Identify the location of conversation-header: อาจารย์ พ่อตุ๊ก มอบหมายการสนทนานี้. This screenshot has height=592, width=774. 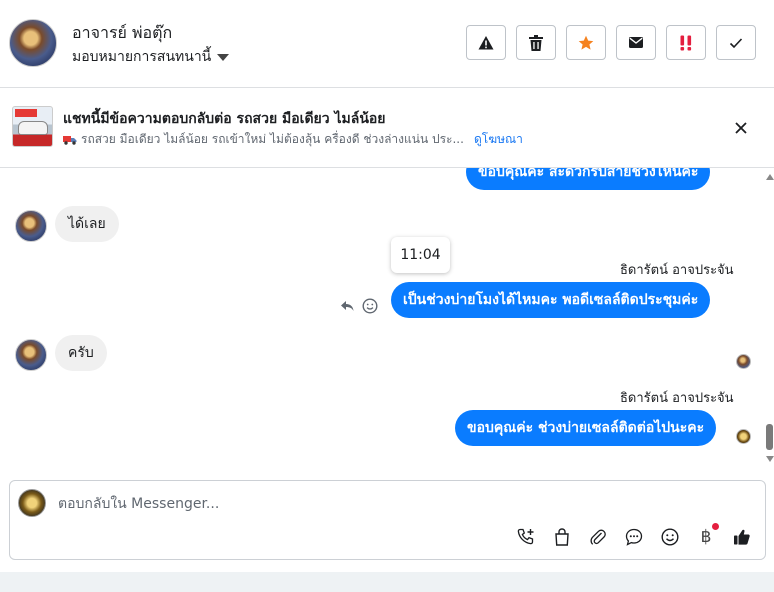
(387, 44).